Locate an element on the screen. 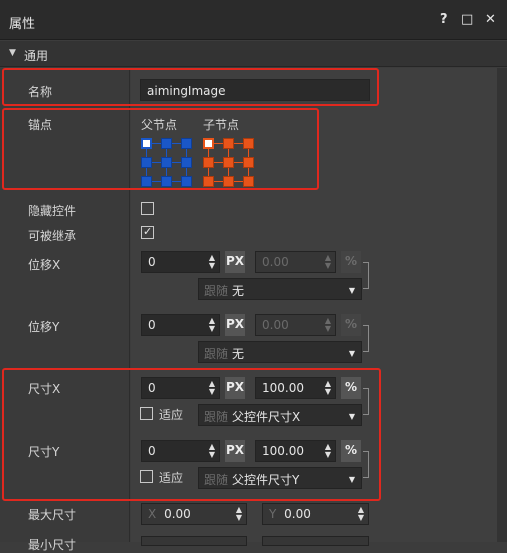 Image resolution: width=507 pixels, height=553 pixels. min-size-y-input is located at coordinates (315, 541).